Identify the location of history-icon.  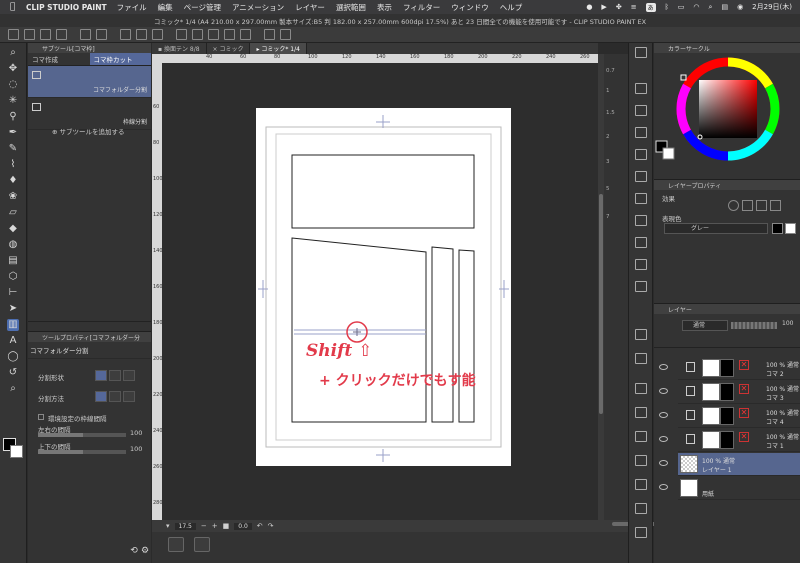
(641, 358).